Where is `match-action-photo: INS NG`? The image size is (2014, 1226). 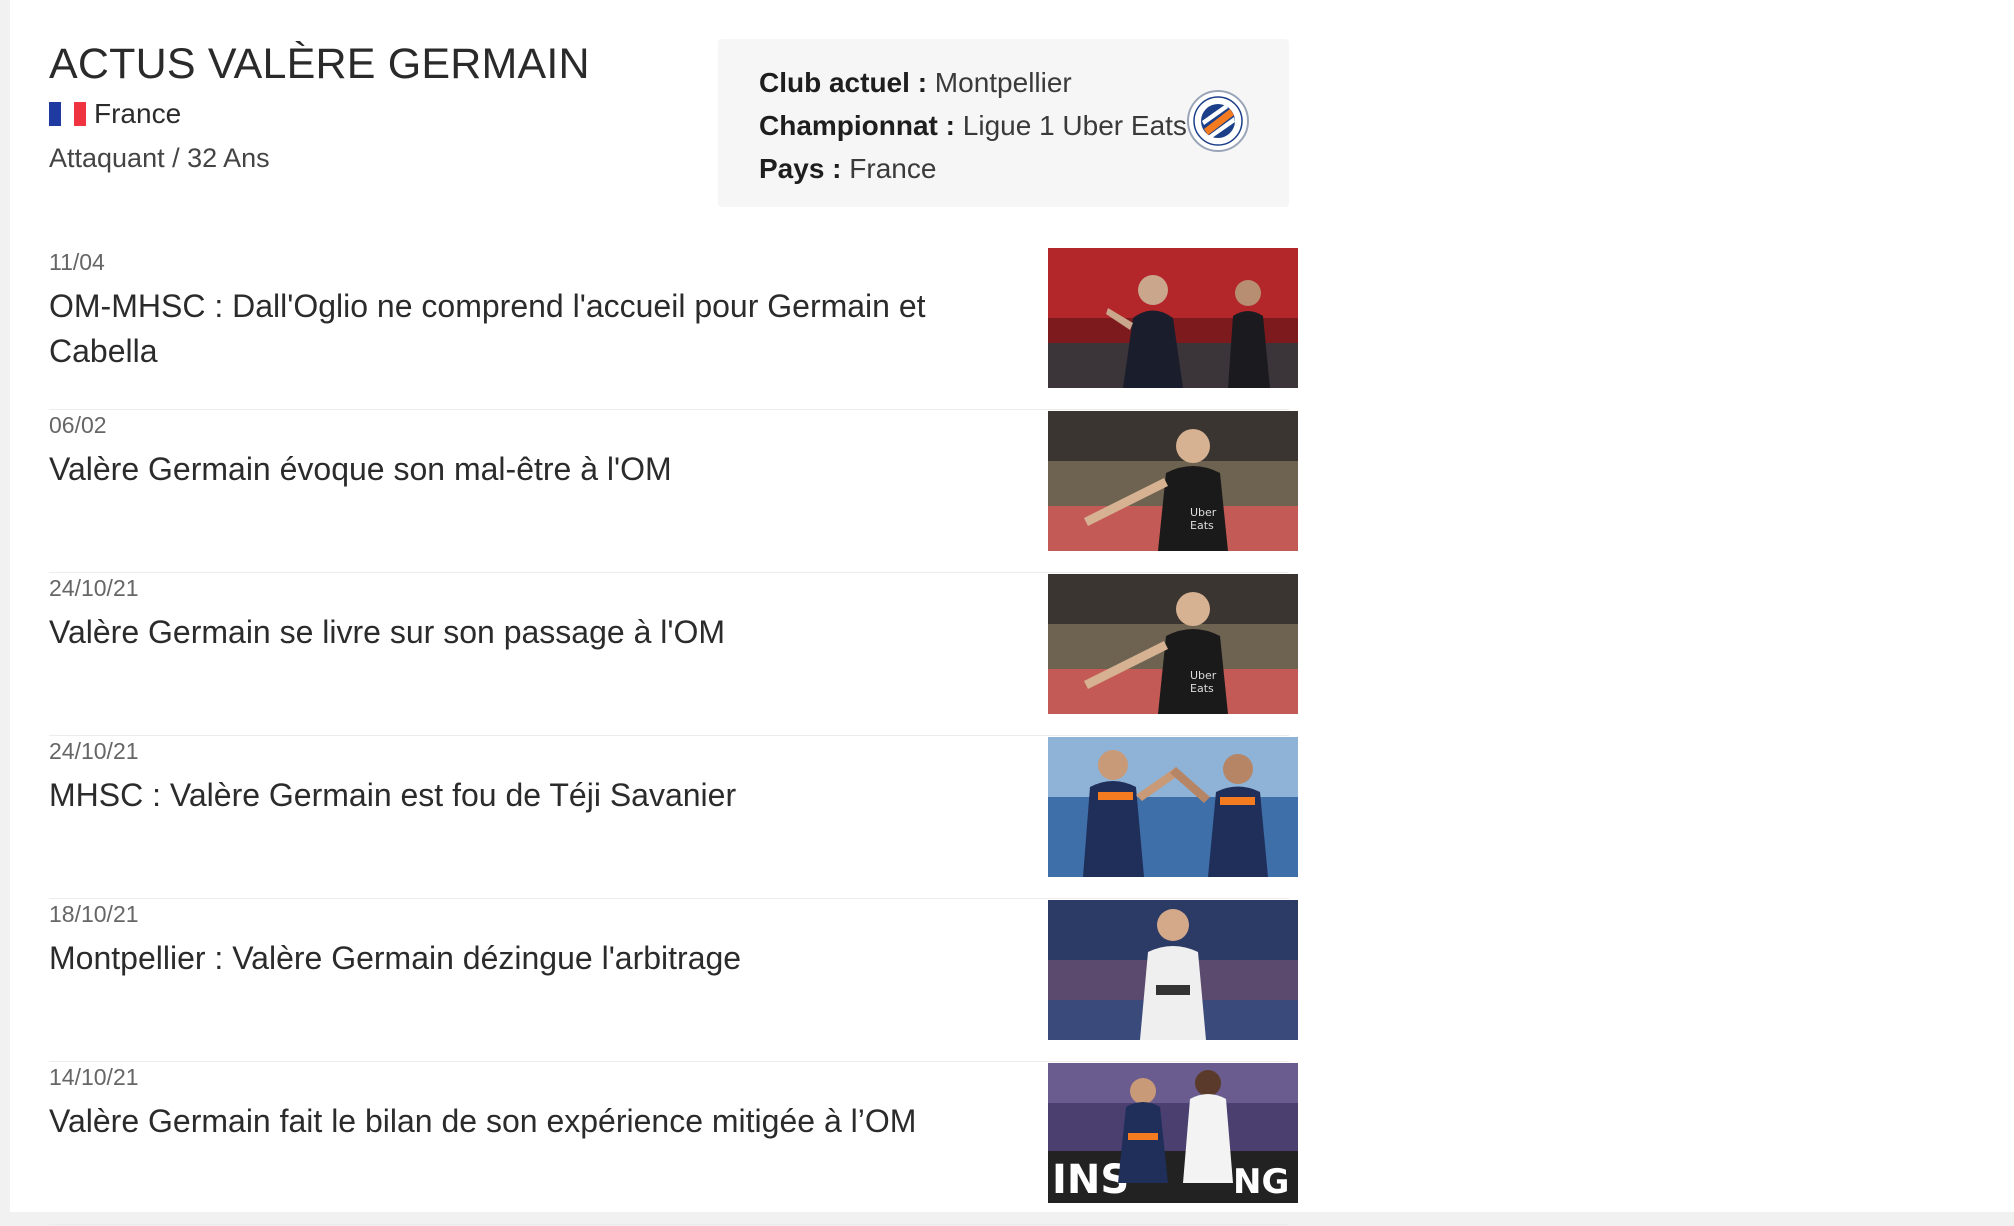 match-action-photo: INS NG is located at coordinates (1173, 1133).